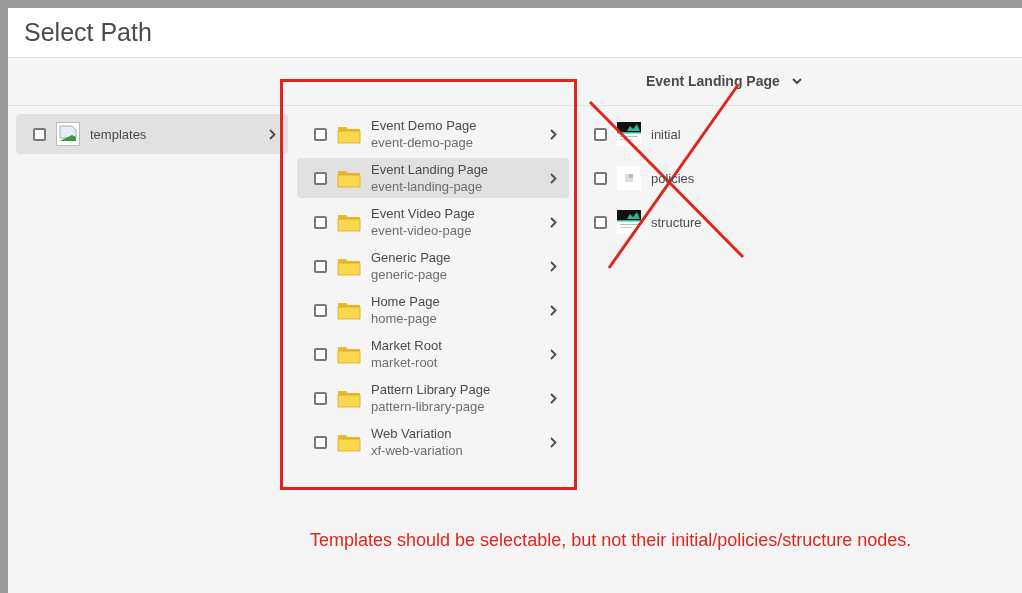 The image size is (1022, 593). What do you see at coordinates (727, 222) in the screenshot?
I see `column-item: structure` at bounding box center [727, 222].